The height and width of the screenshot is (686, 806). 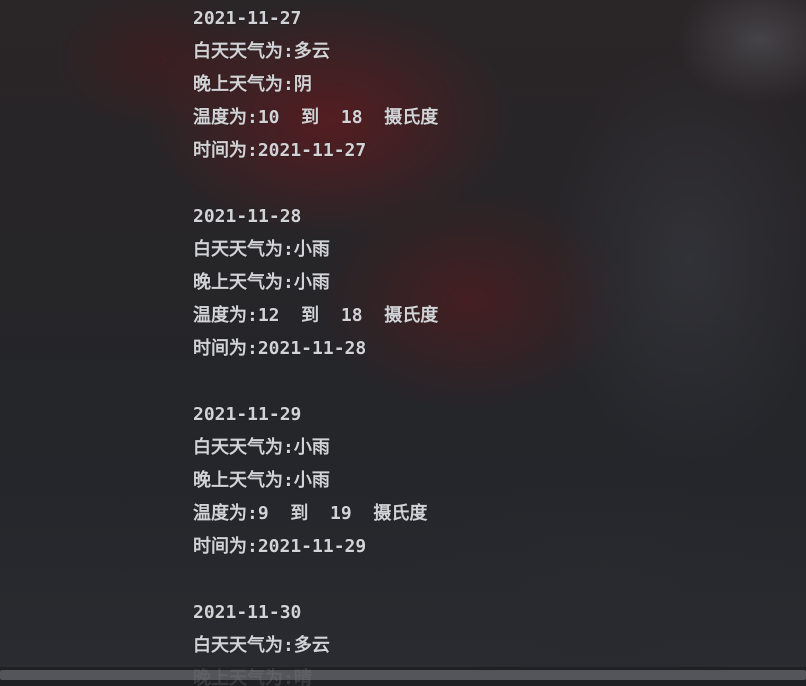 I want to click on log-line: 2021-11-28, so click(x=247, y=216).